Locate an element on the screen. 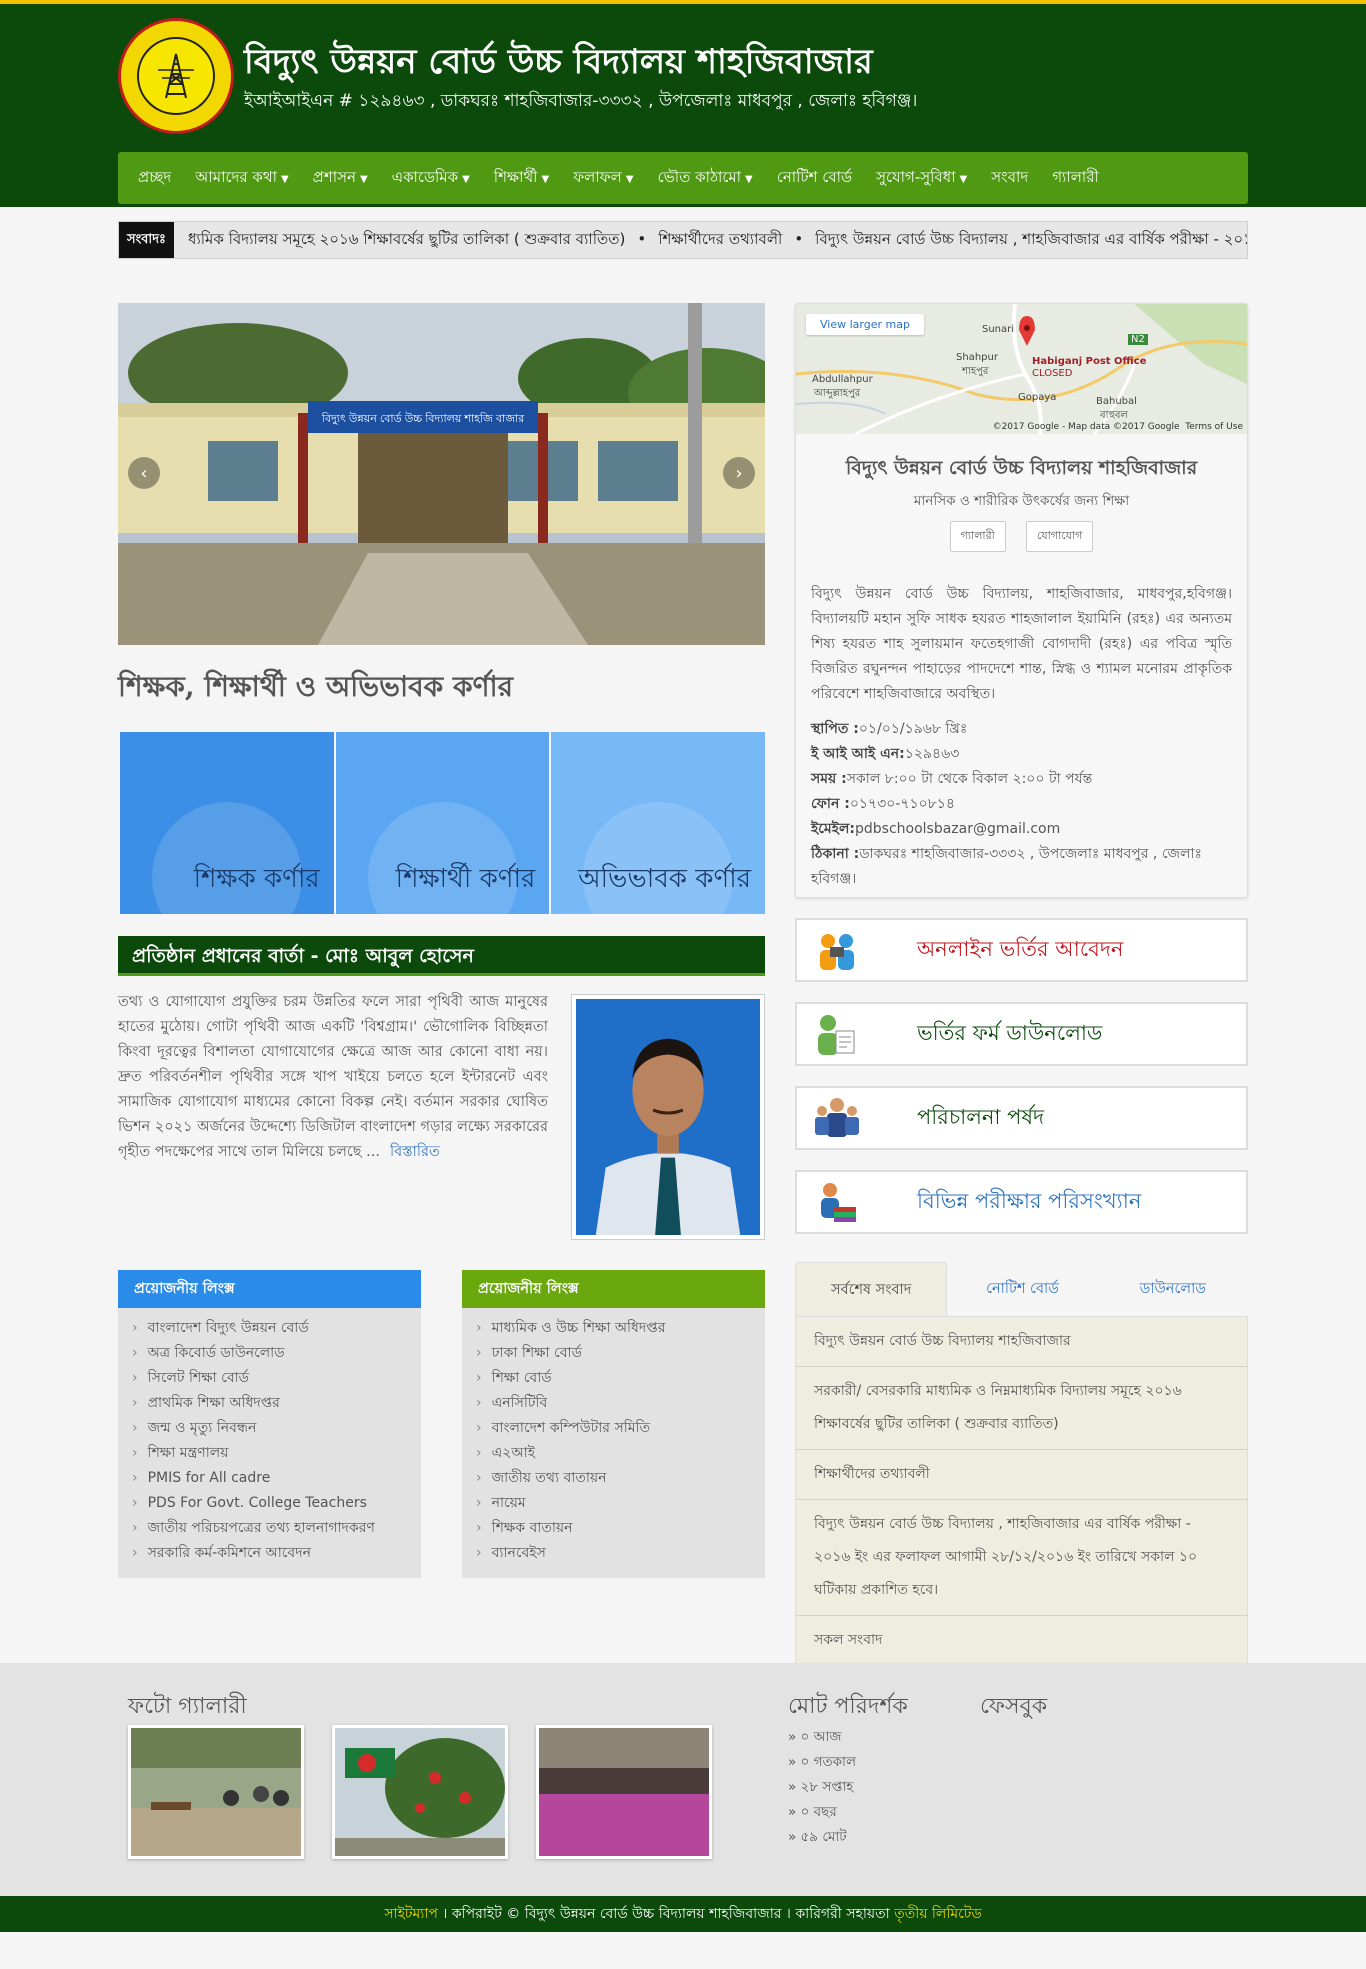 This screenshot has height=1969, width=1366. map-closed-label: CLOSED is located at coordinates (1052, 373).